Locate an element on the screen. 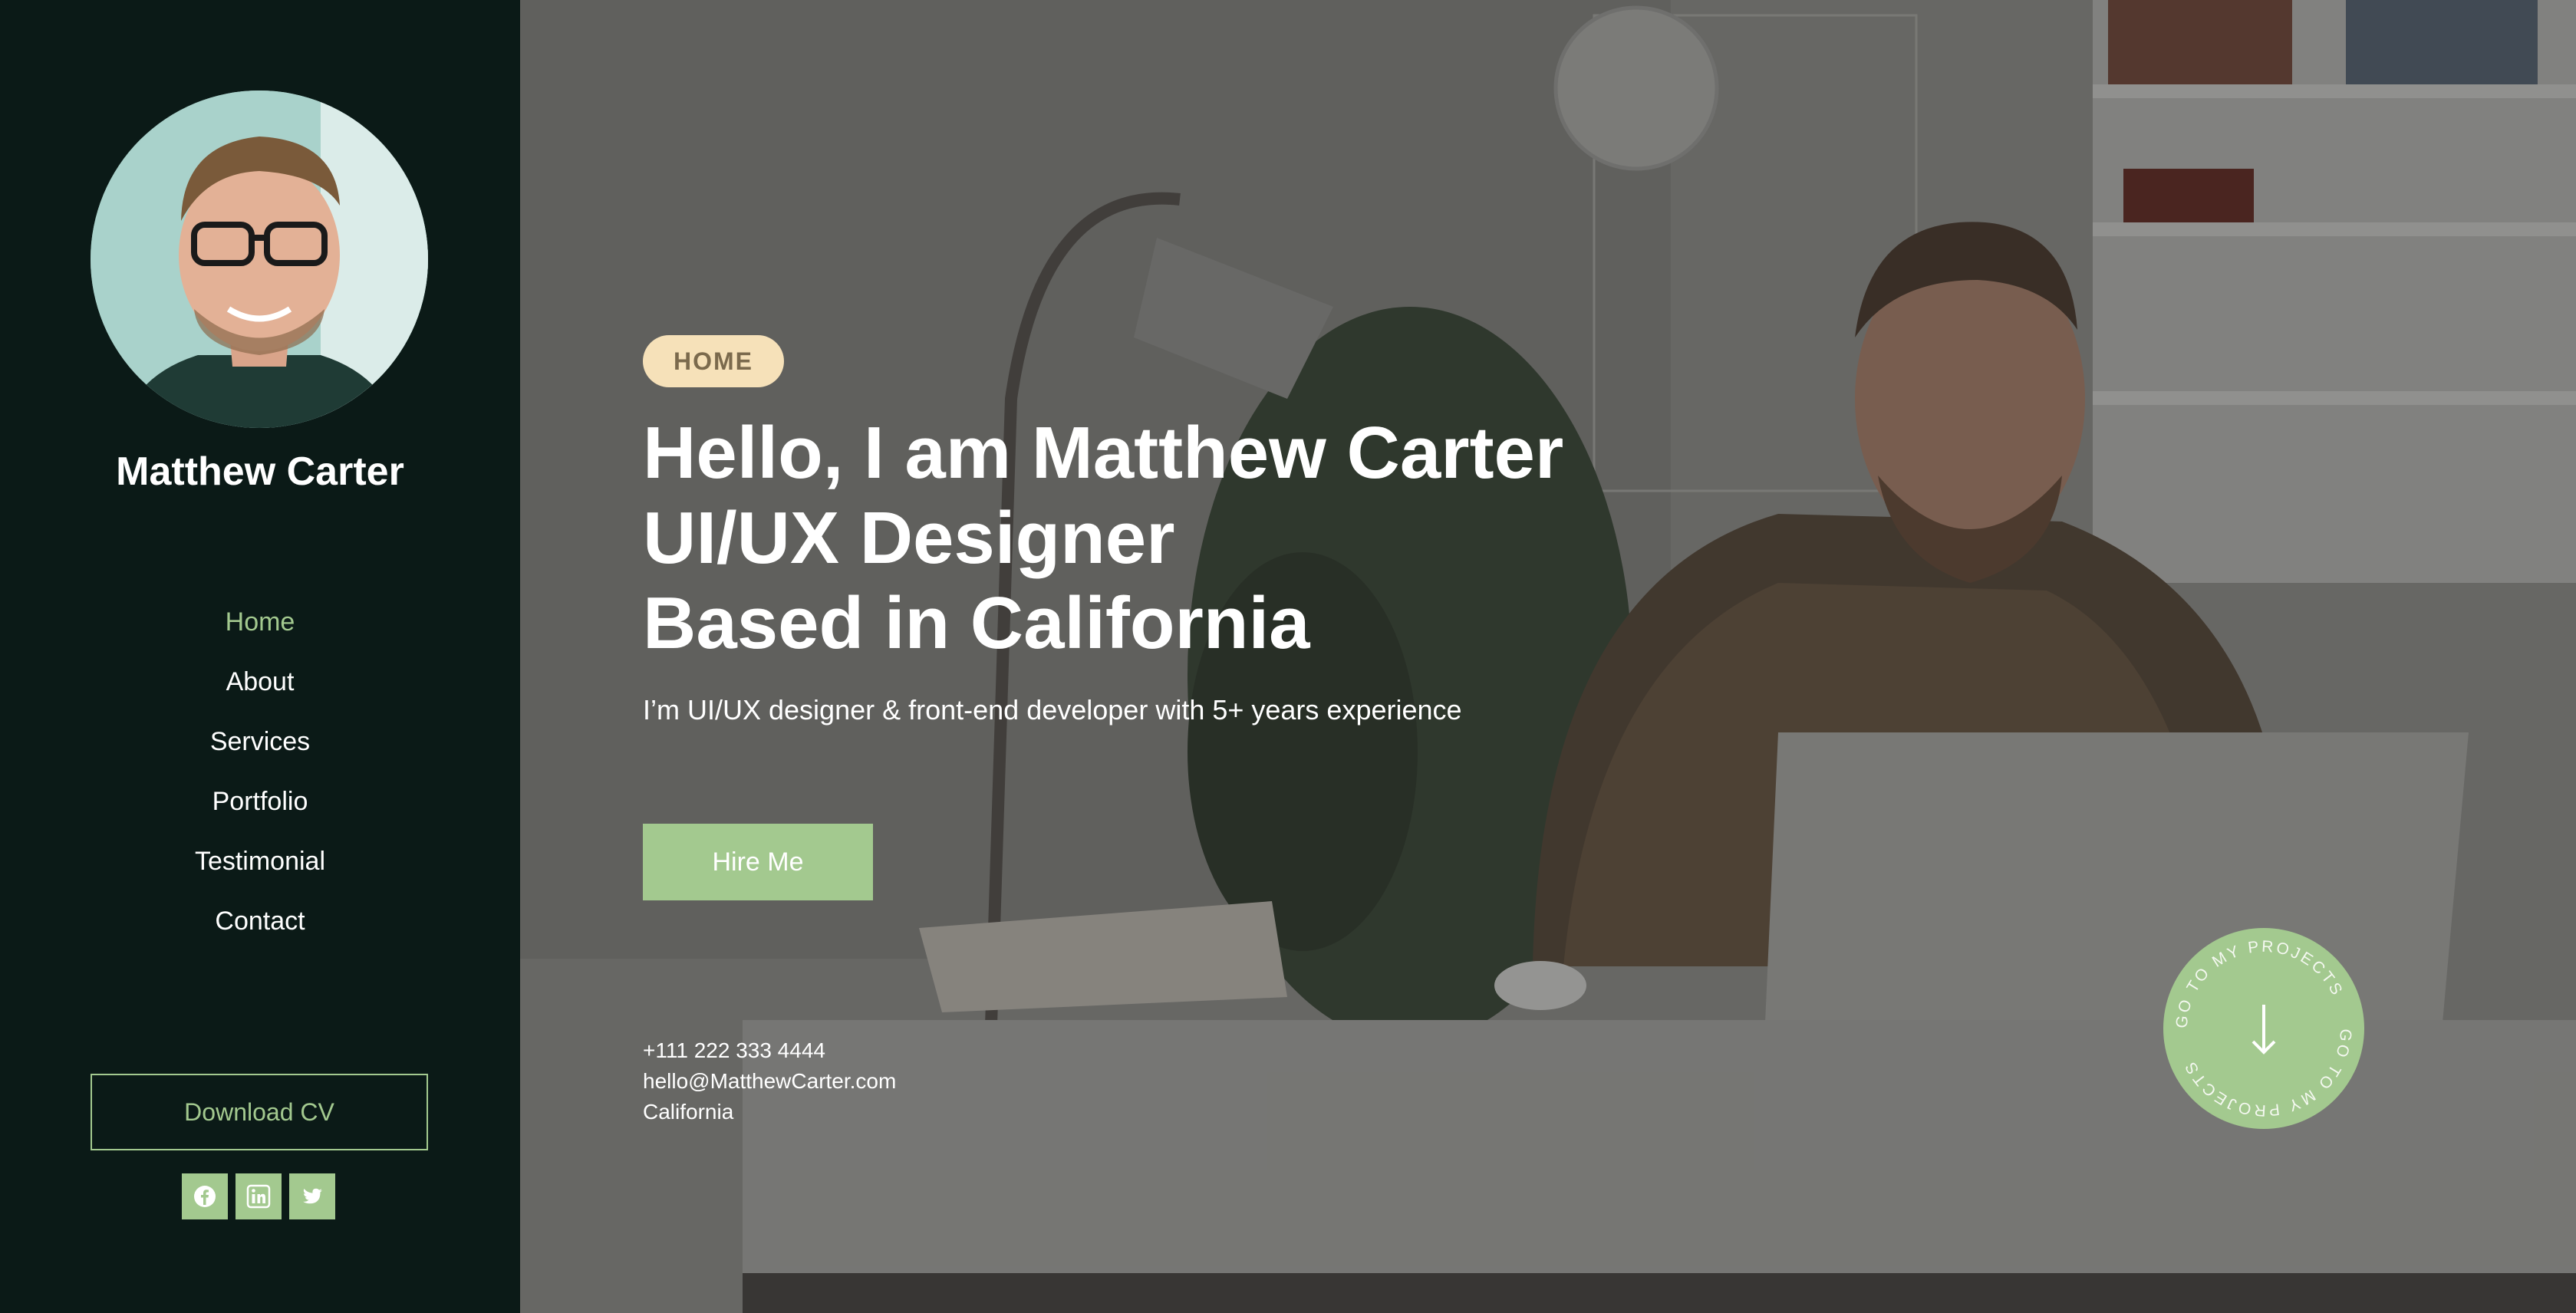 This screenshot has height=1313, width=2576. arrow-down-icon is located at coordinates (2264, 1030).